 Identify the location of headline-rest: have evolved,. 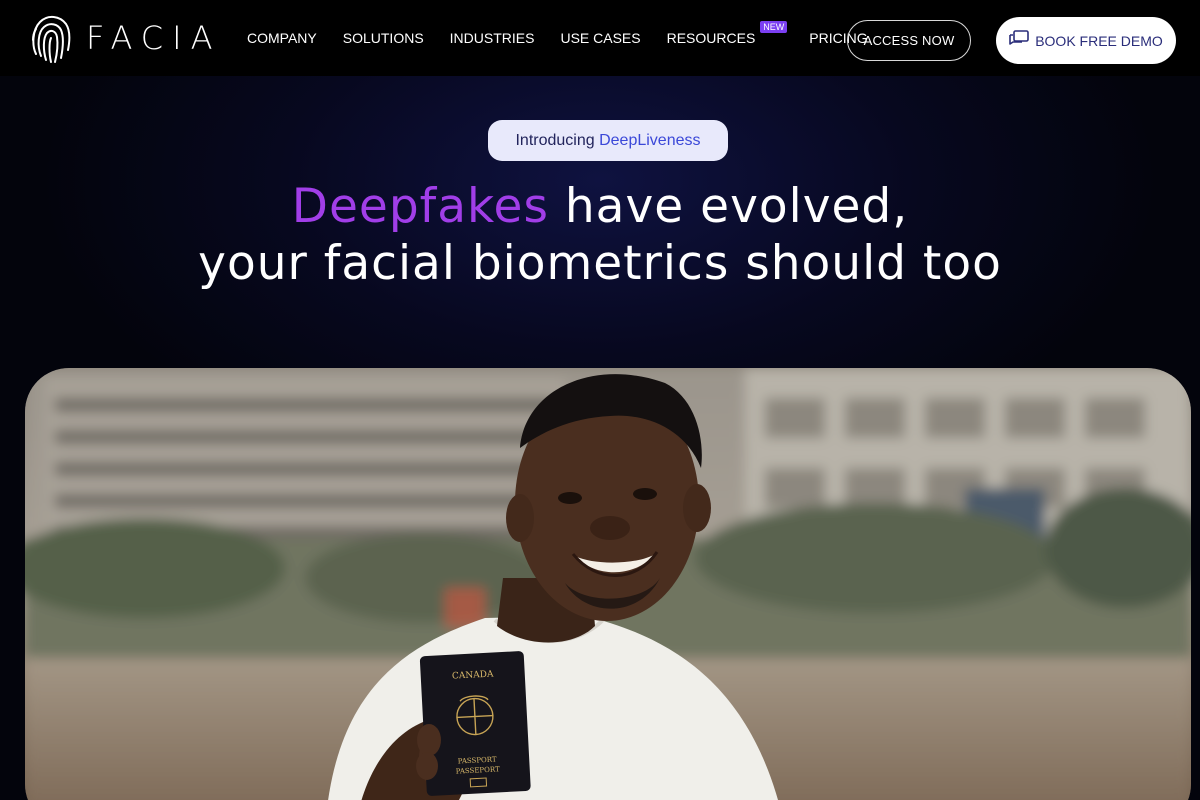
(728, 206).